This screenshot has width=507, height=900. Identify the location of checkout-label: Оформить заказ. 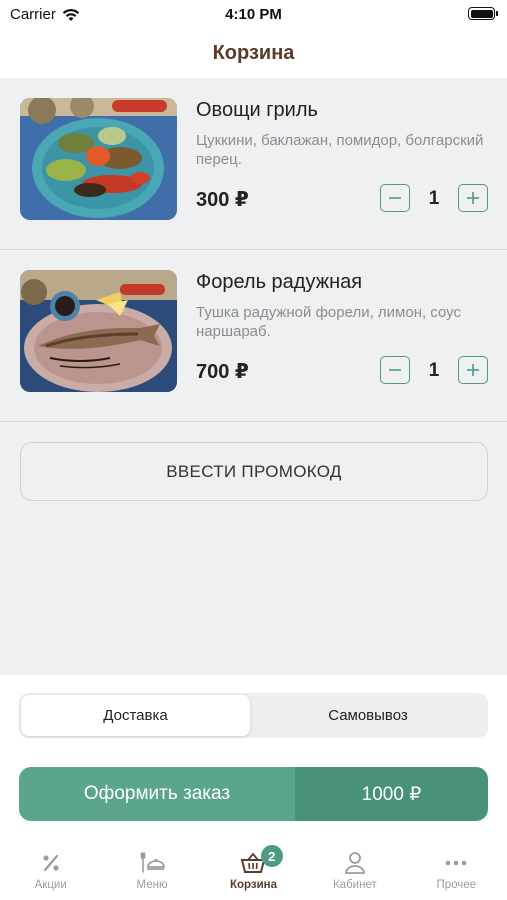
(157, 794).